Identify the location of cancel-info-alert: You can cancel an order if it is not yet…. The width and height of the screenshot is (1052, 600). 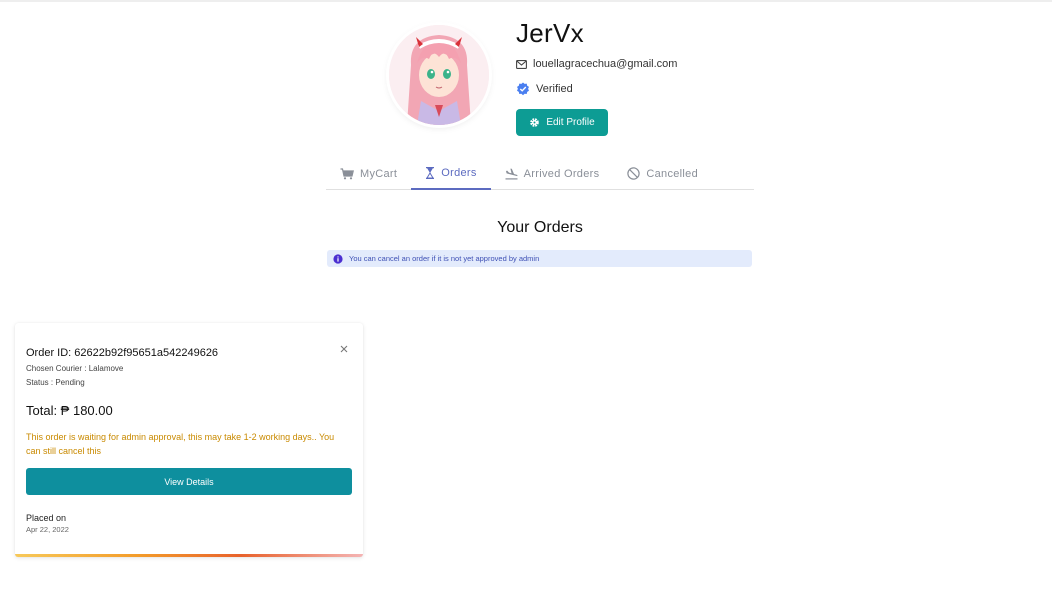
(539, 258).